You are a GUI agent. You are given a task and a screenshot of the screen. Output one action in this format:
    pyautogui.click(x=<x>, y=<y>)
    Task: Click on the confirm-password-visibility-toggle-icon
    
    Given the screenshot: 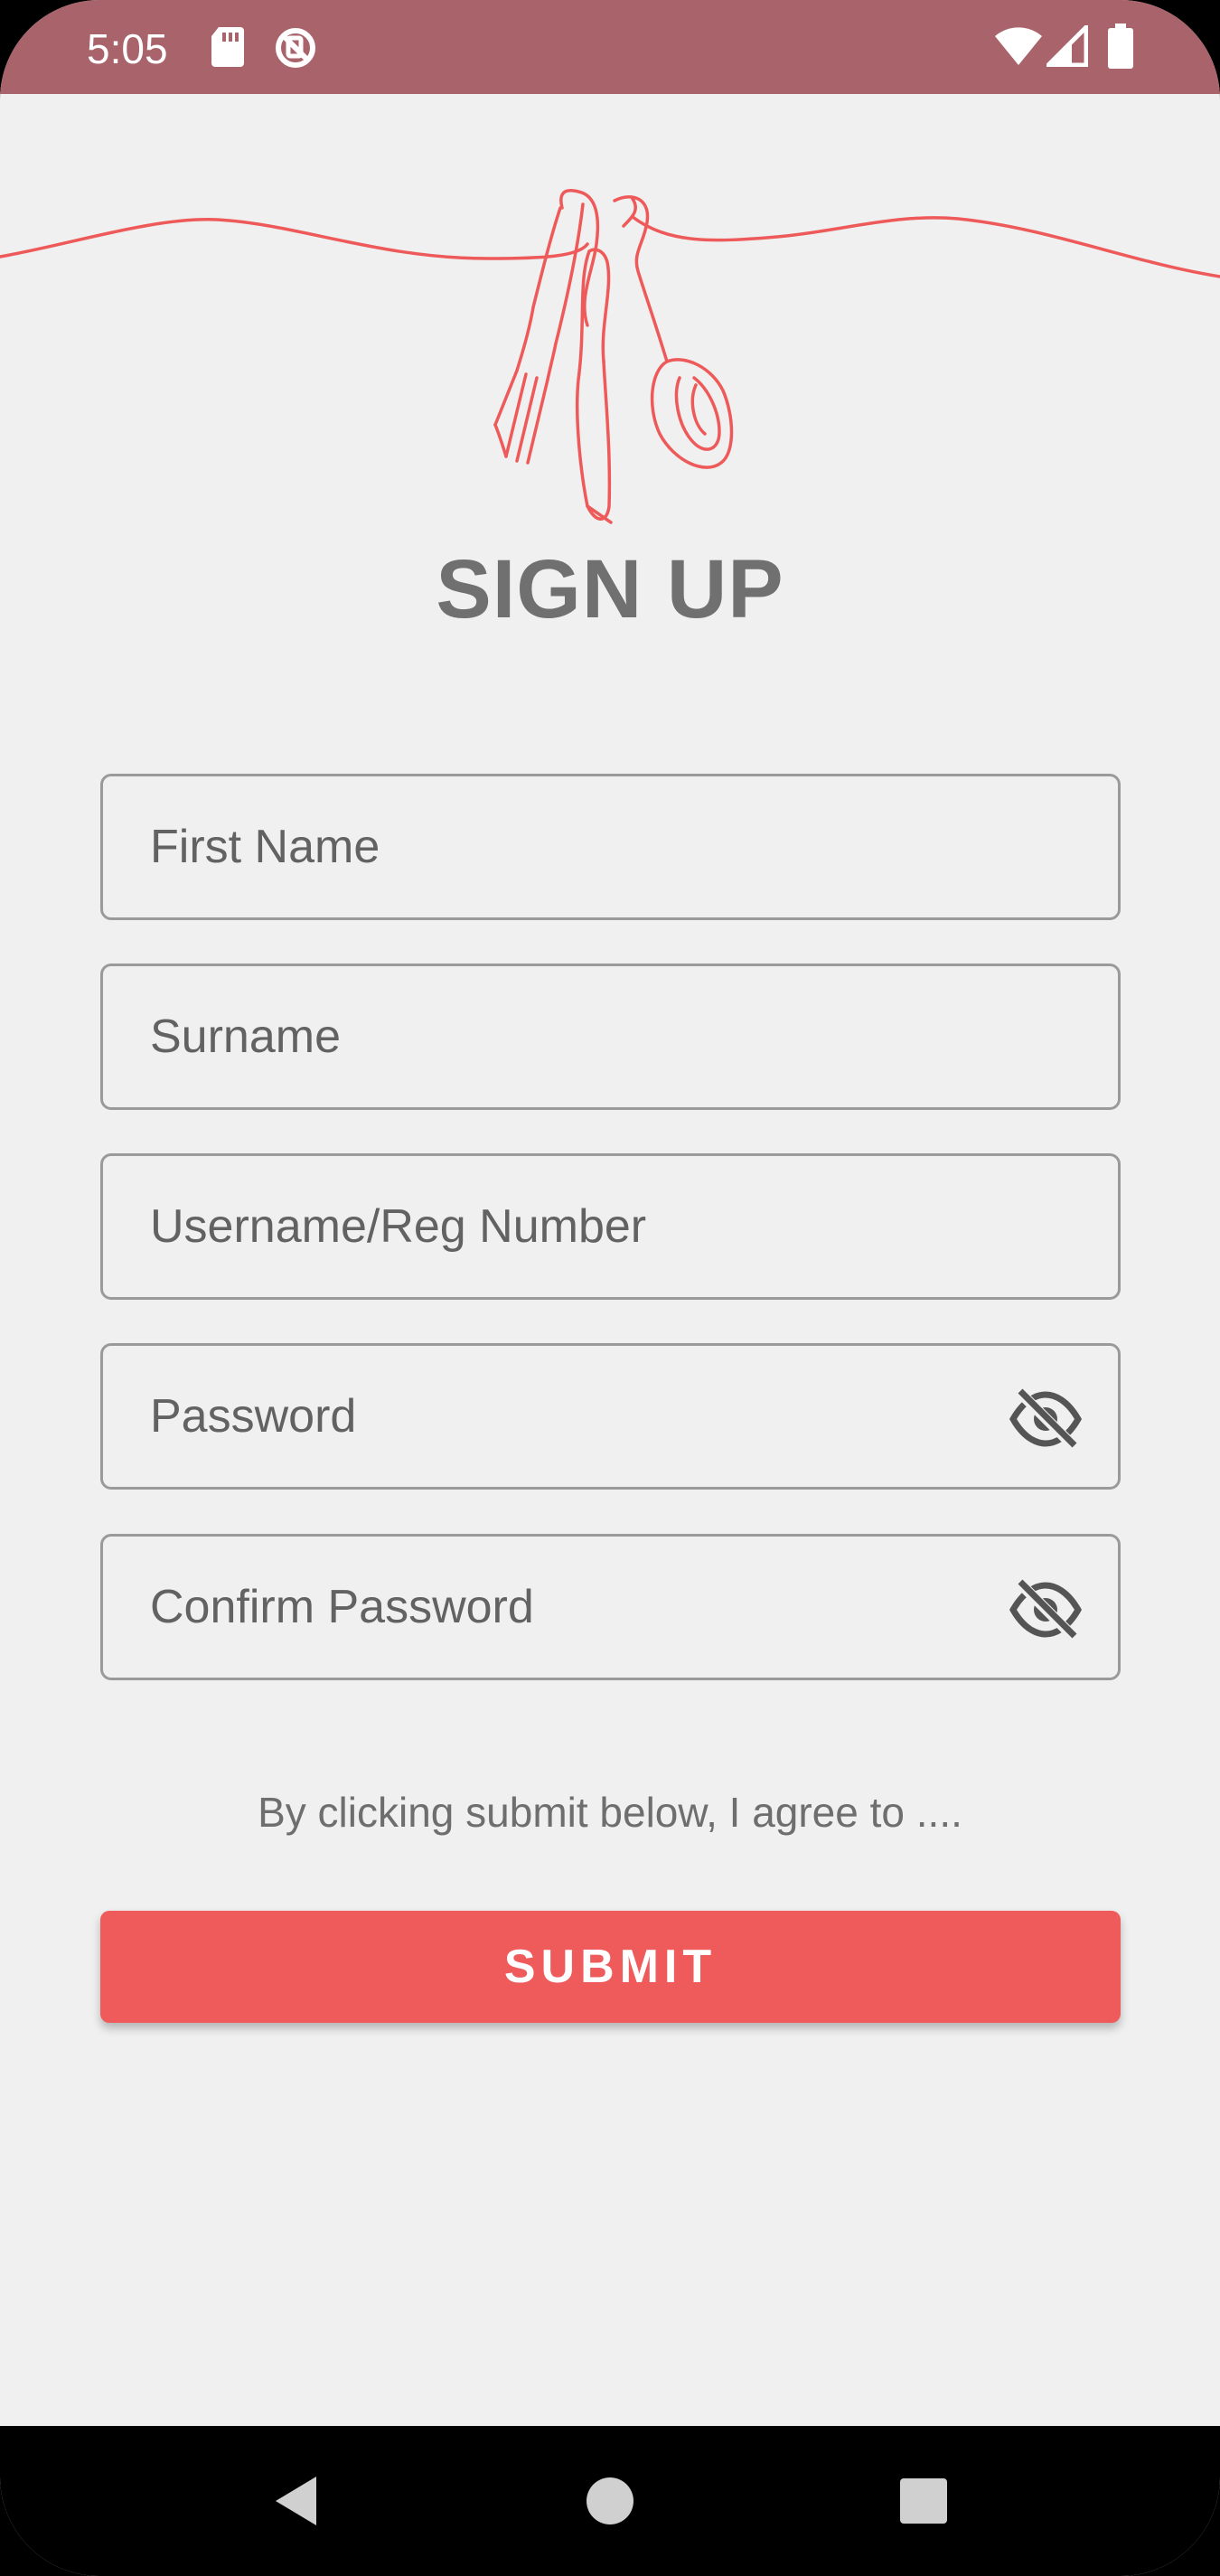 What is the action you would take?
    pyautogui.click(x=1045, y=1609)
    